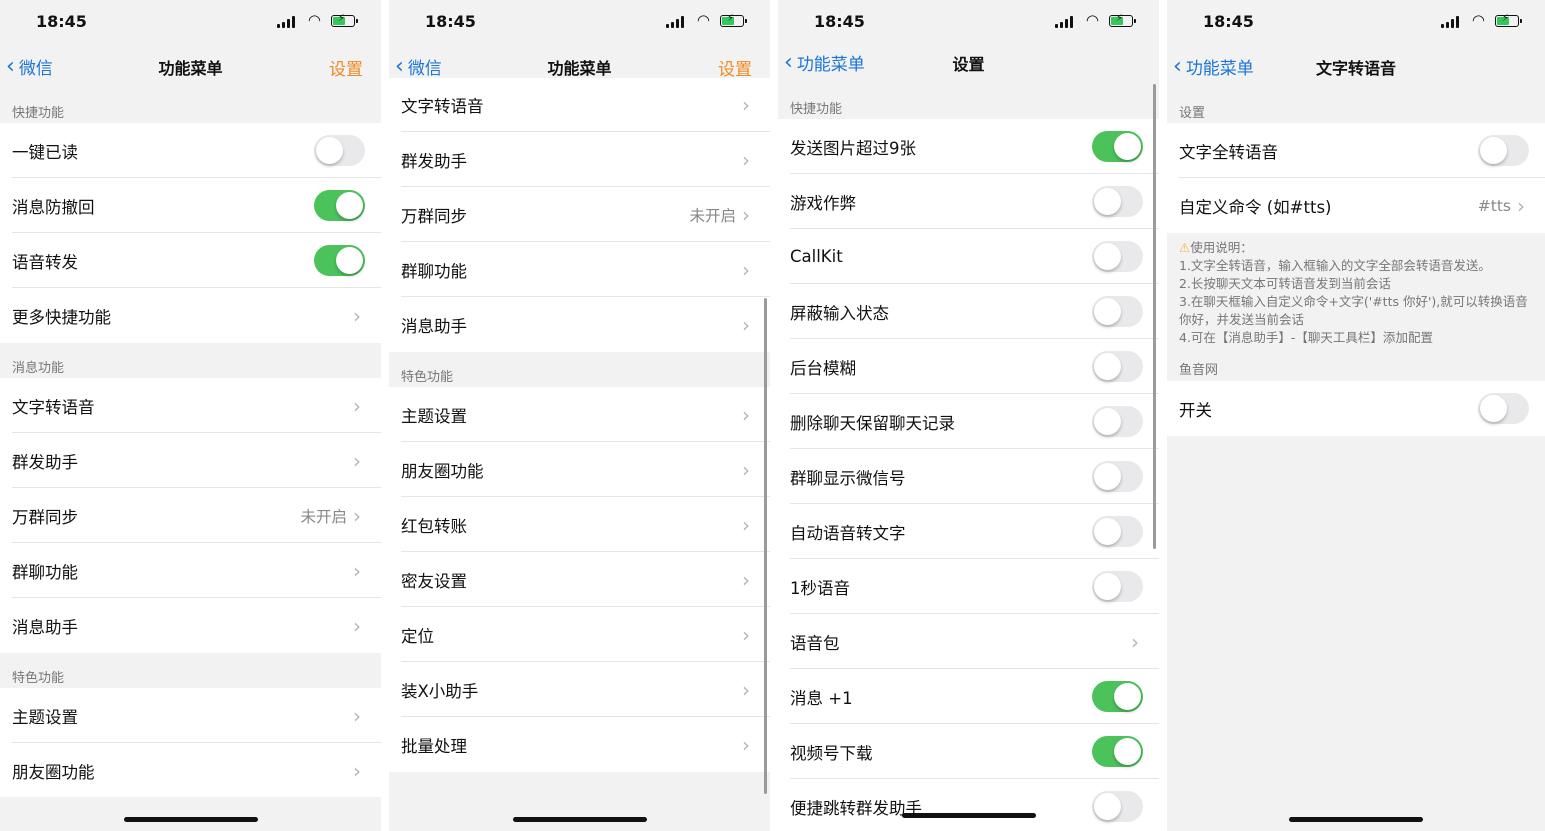 The height and width of the screenshot is (831, 1545). What do you see at coordinates (1199, 370) in the screenshot?
I see `section-header: 鱼音网` at bounding box center [1199, 370].